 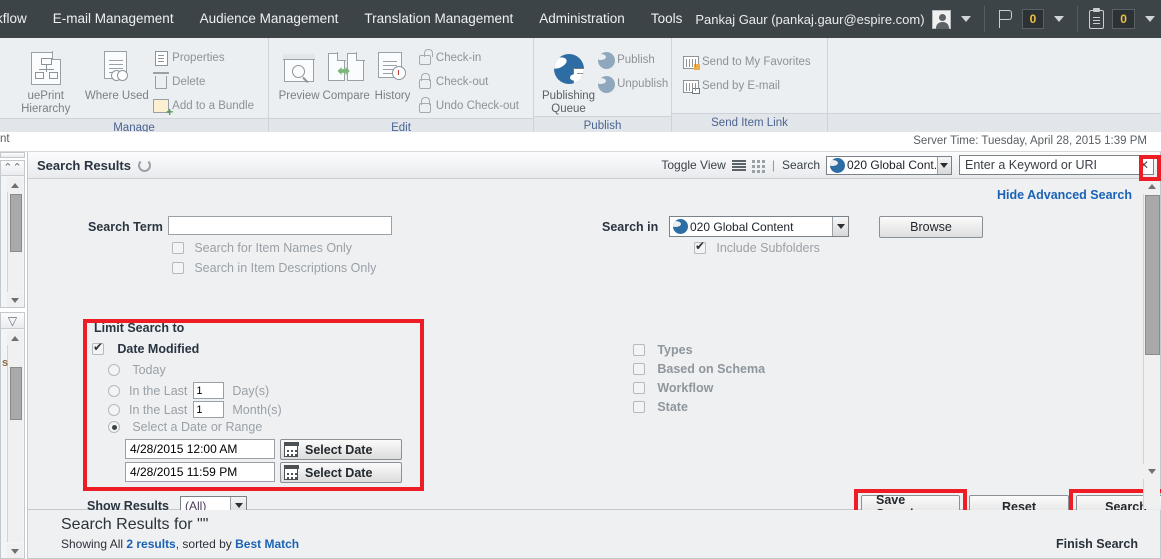 I want to click on ribbon-button-unpublish: Unpublish, so click(x=634, y=84).